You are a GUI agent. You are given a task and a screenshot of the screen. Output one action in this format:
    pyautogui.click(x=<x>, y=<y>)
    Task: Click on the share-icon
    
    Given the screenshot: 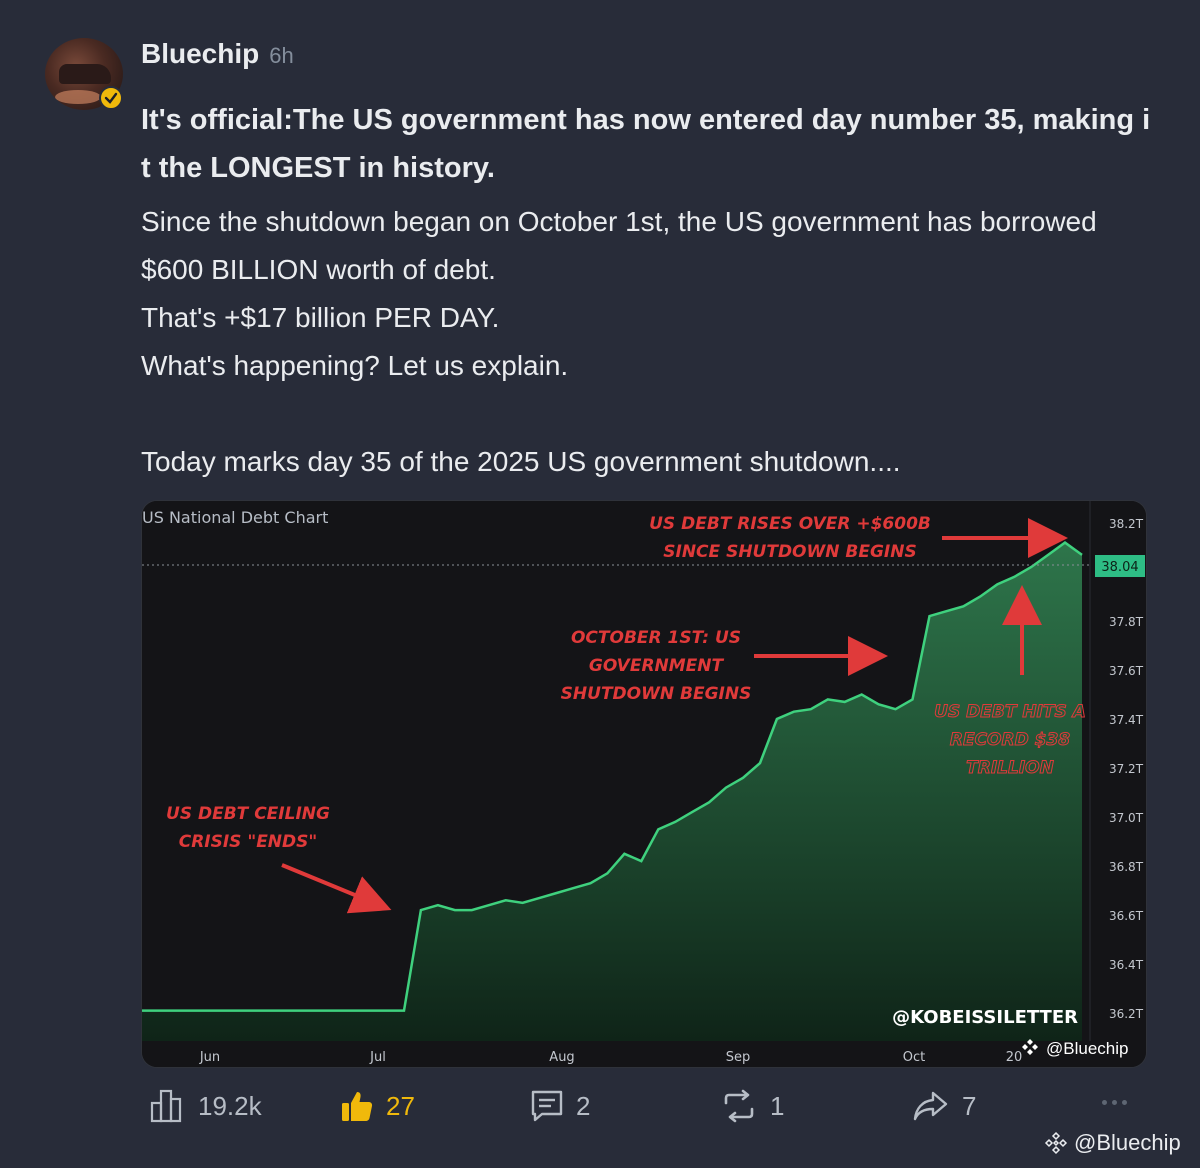 What is the action you would take?
    pyautogui.click(x=930, y=1106)
    